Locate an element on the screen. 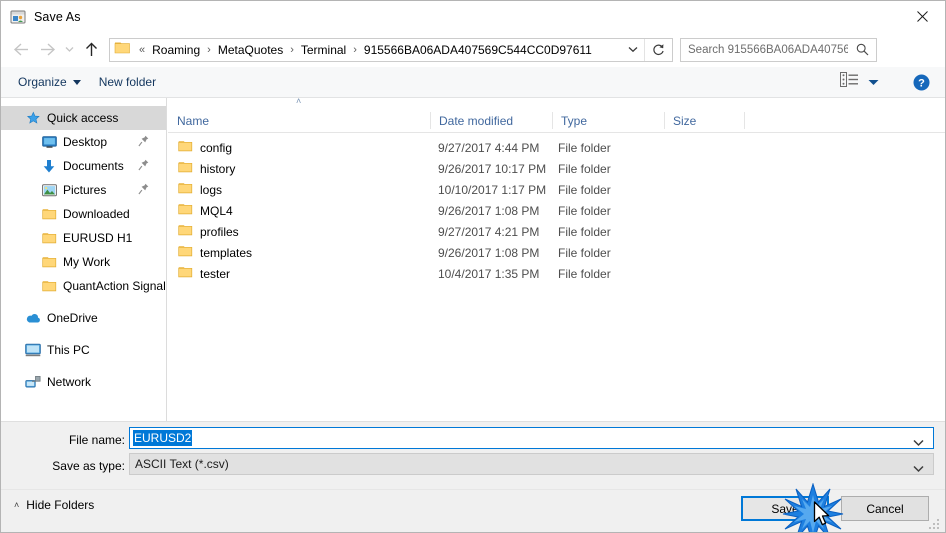  cell-date: 9/27/2017 4:21 PM is located at coordinates (489, 231).